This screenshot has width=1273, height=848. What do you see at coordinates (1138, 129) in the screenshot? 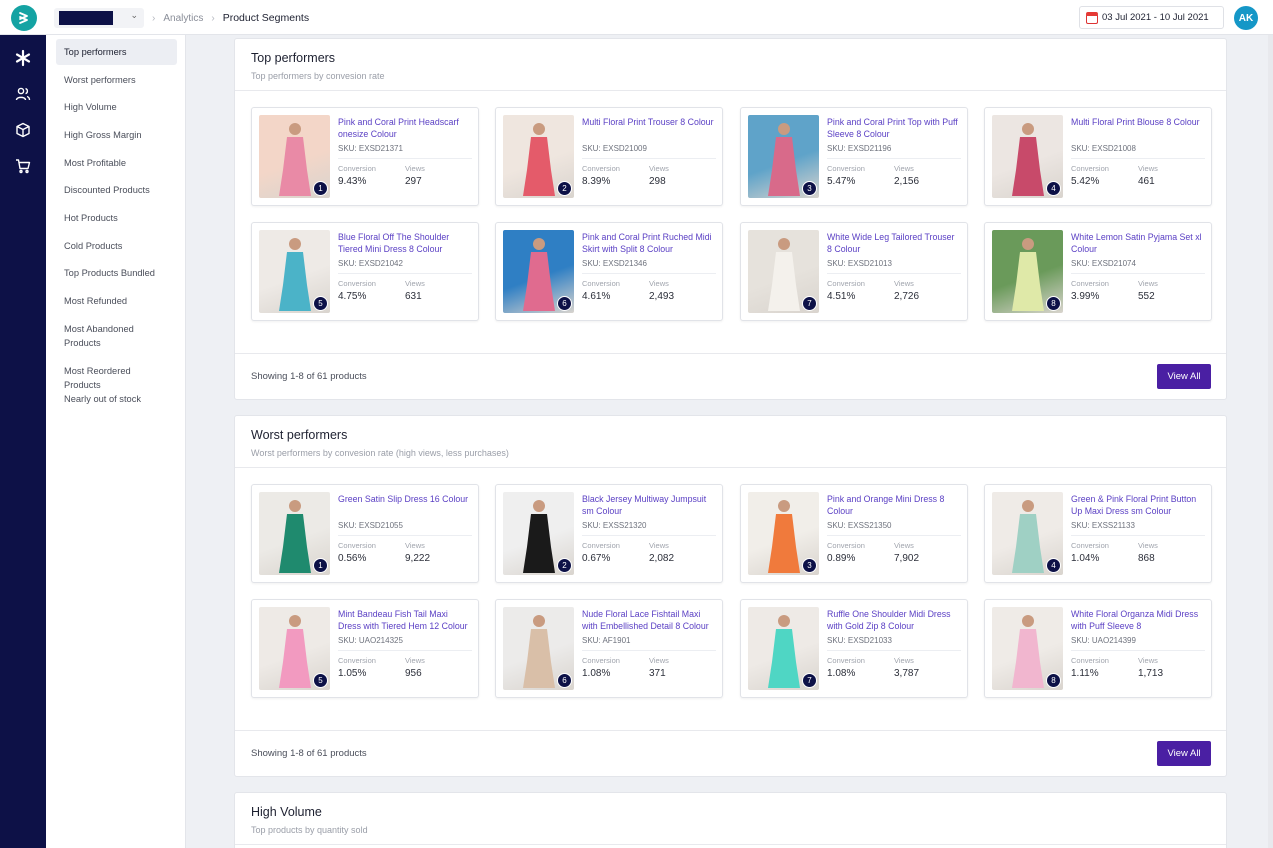
I see `product-name-link: Multi Floral Print Blouse 8 Colour` at bounding box center [1138, 129].